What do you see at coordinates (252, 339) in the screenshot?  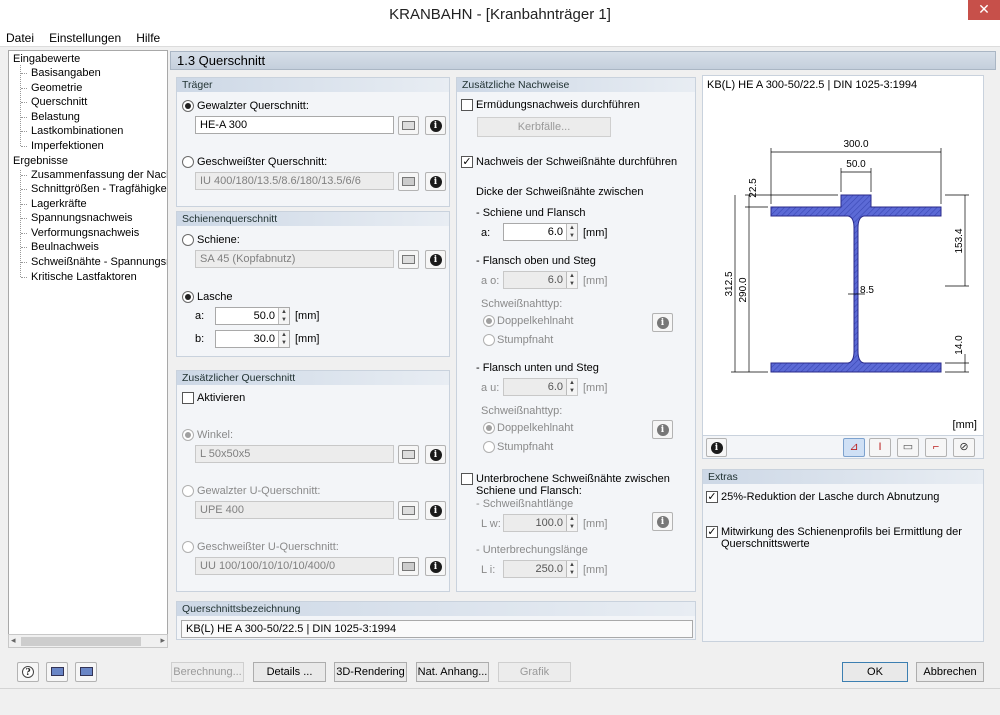 I see `lasche-b-input: 30.0 ▲ ▼` at bounding box center [252, 339].